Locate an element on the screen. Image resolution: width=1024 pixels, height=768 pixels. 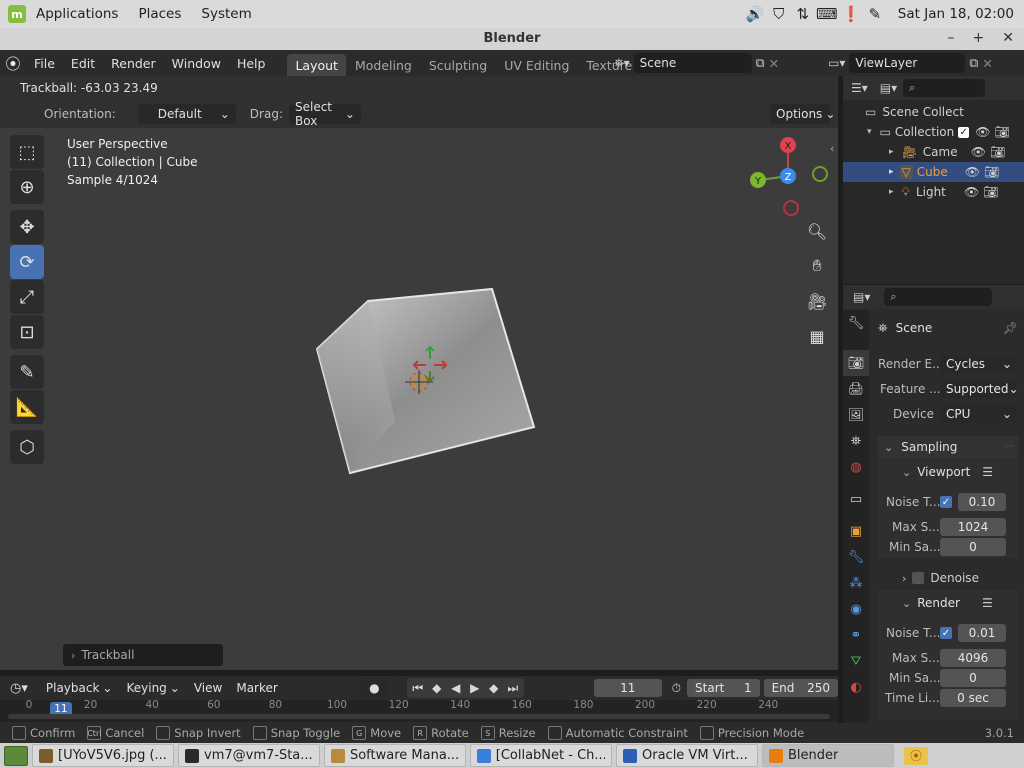
auto-keying-button: ● is located at coordinates (374, 688).